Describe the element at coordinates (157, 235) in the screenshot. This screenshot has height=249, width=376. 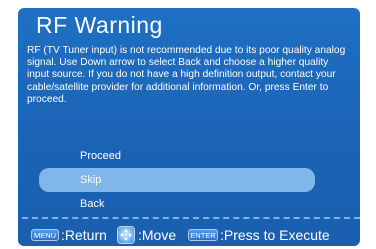
I see `move-hint-label: :Move` at that location.